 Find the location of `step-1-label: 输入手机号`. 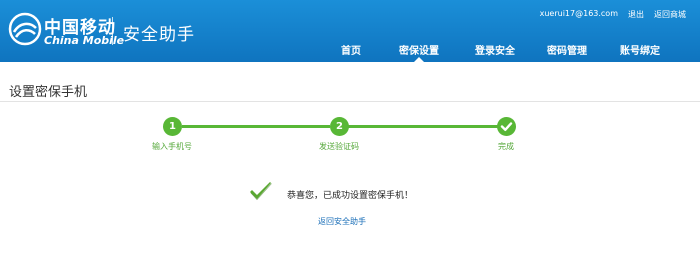

step-1-label: 输入手机号 is located at coordinates (172, 146).